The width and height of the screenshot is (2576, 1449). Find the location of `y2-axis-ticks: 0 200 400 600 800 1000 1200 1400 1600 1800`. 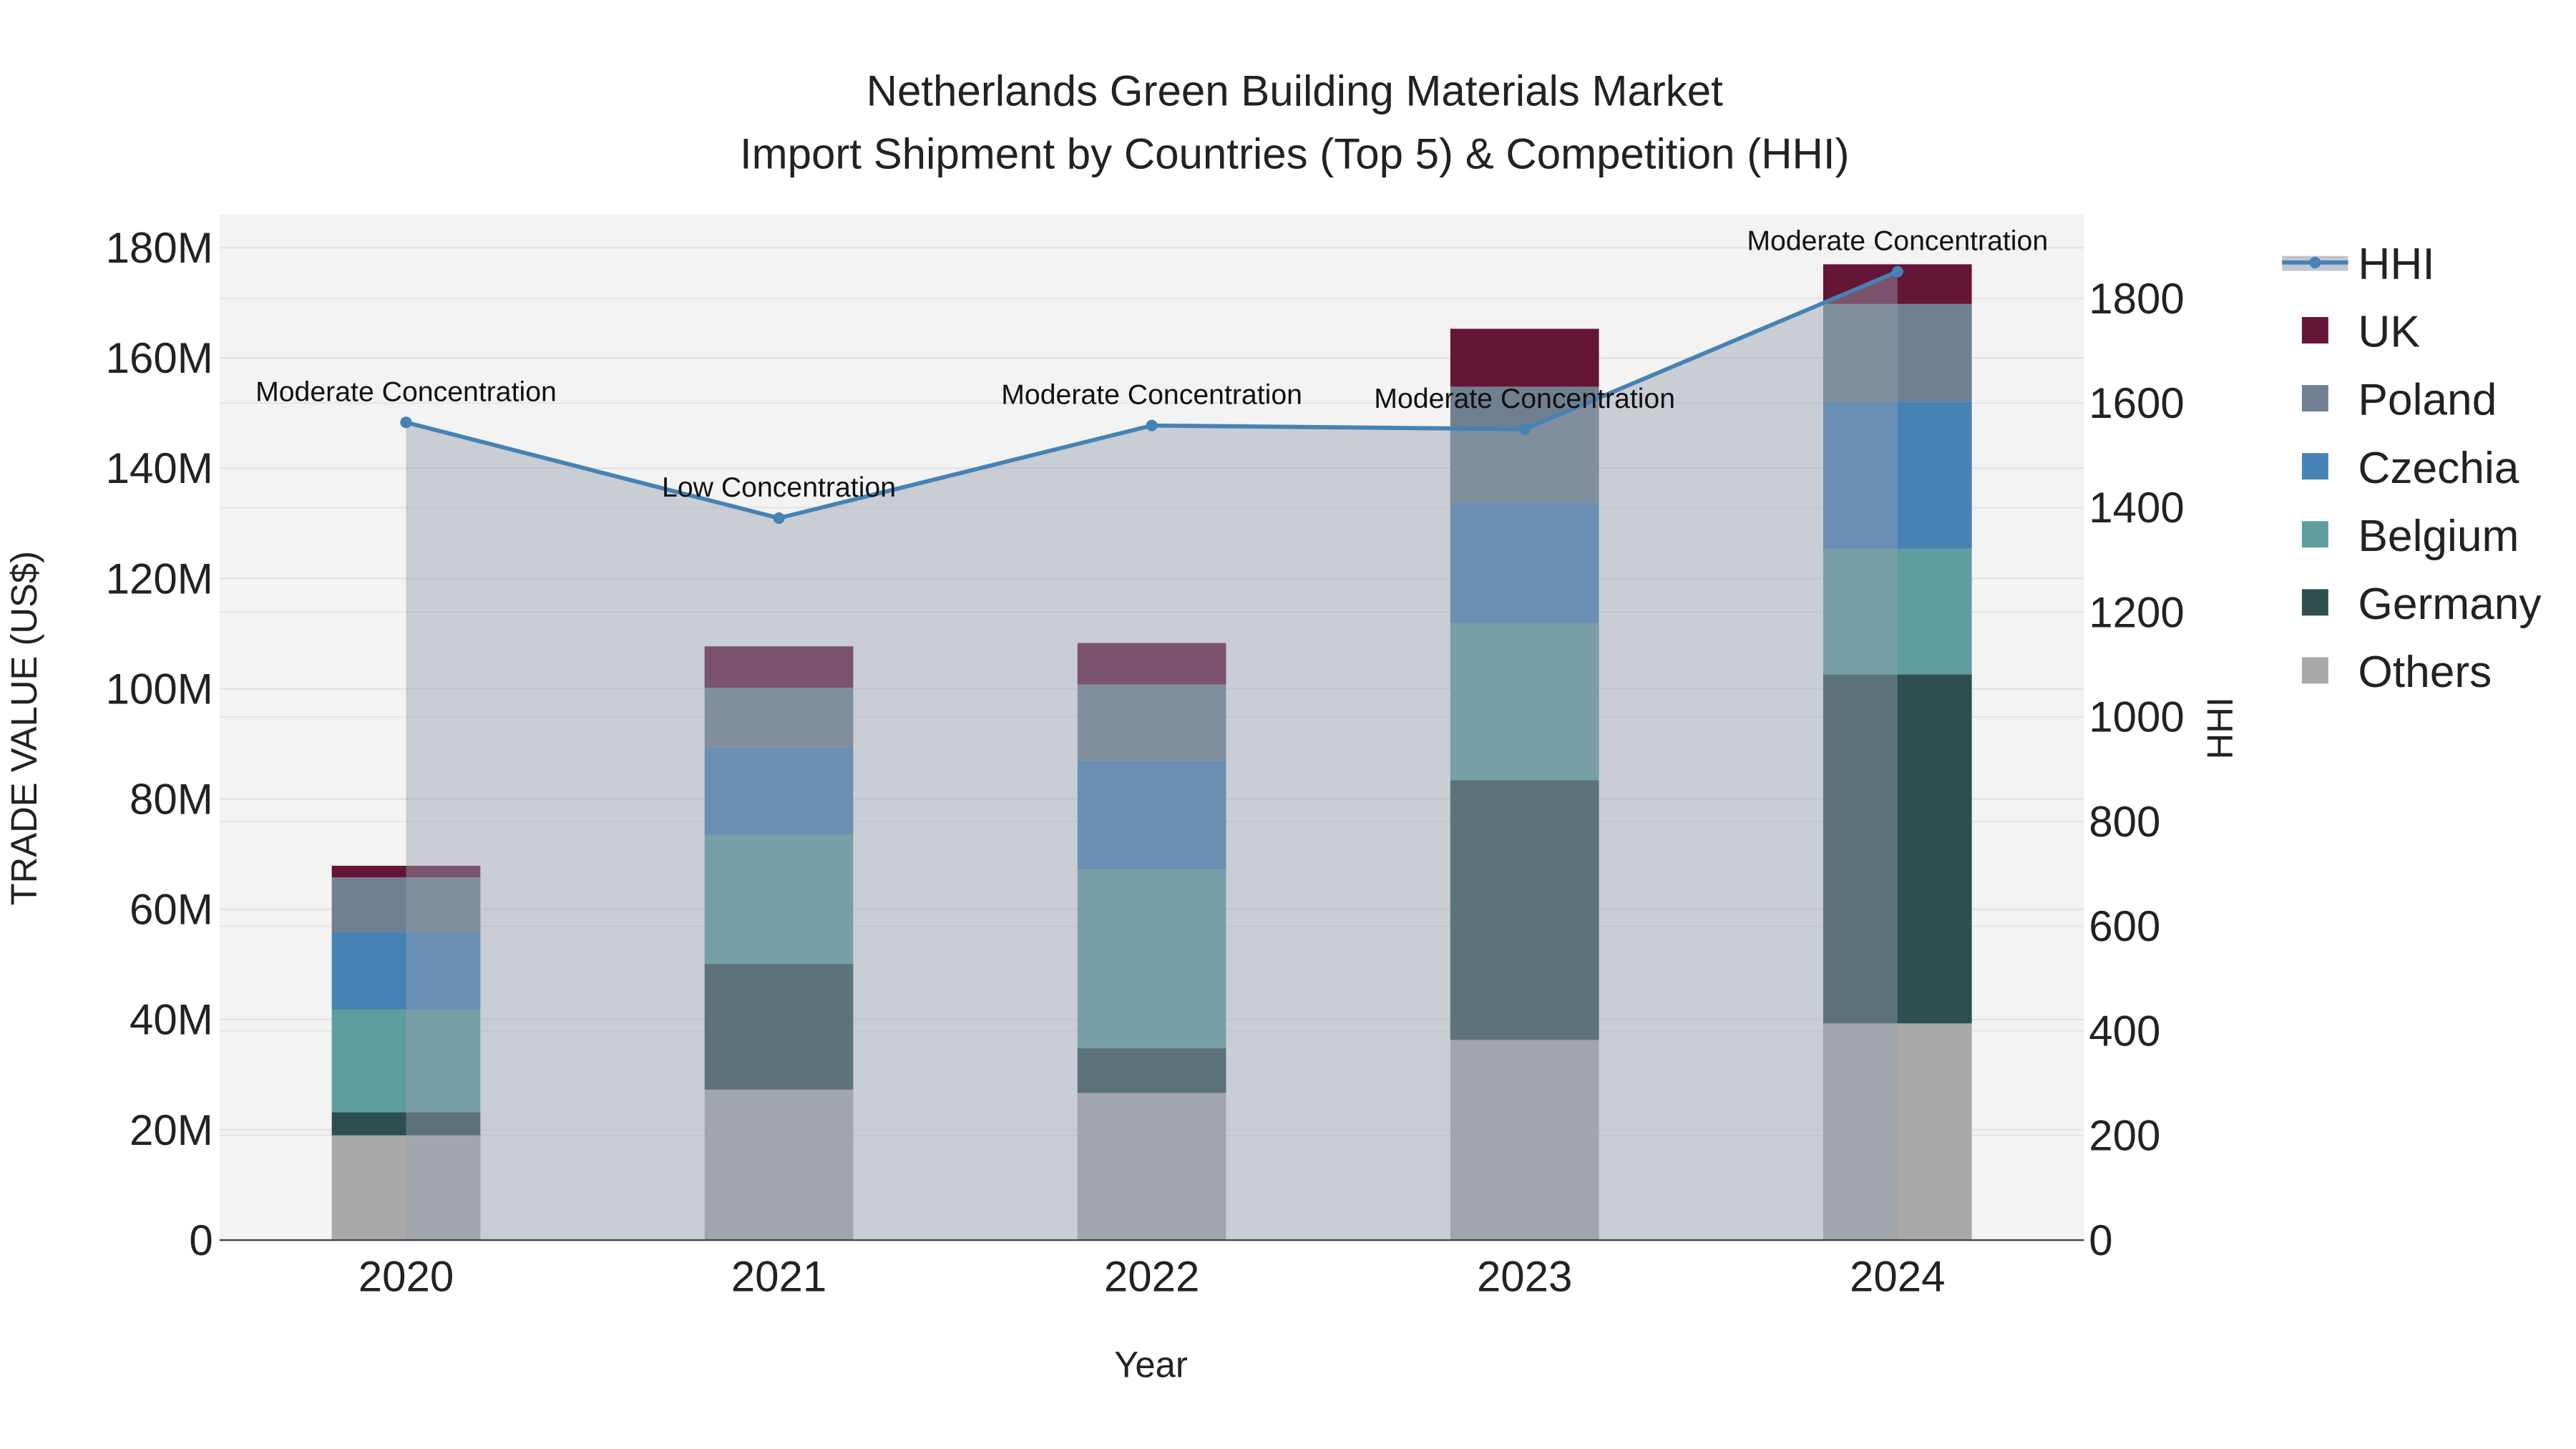

y2-axis-ticks: 0 200 400 600 800 1000 1200 1400 1600 1800 is located at coordinates (2136, 769).